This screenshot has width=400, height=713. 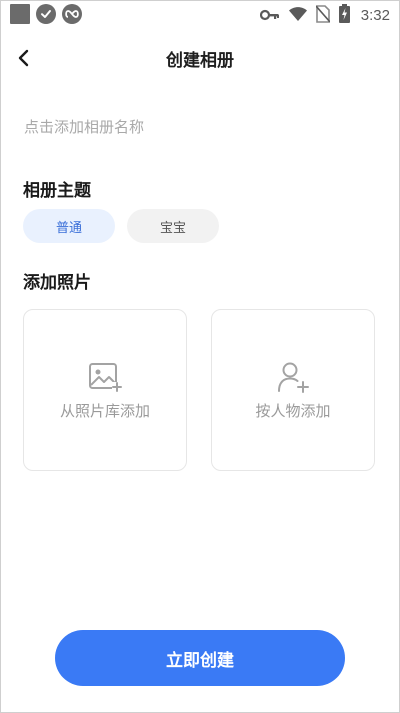 What do you see at coordinates (105, 377) in the screenshot?
I see `image-add-icon` at bounding box center [105, 377].